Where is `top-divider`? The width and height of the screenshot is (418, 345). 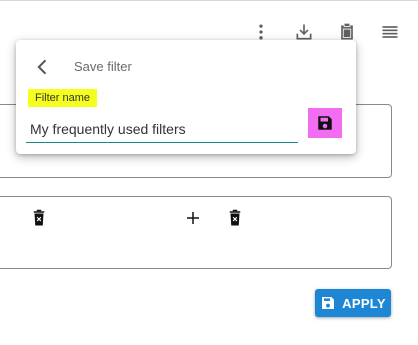 top-divider is located at coordinates (209, 0).